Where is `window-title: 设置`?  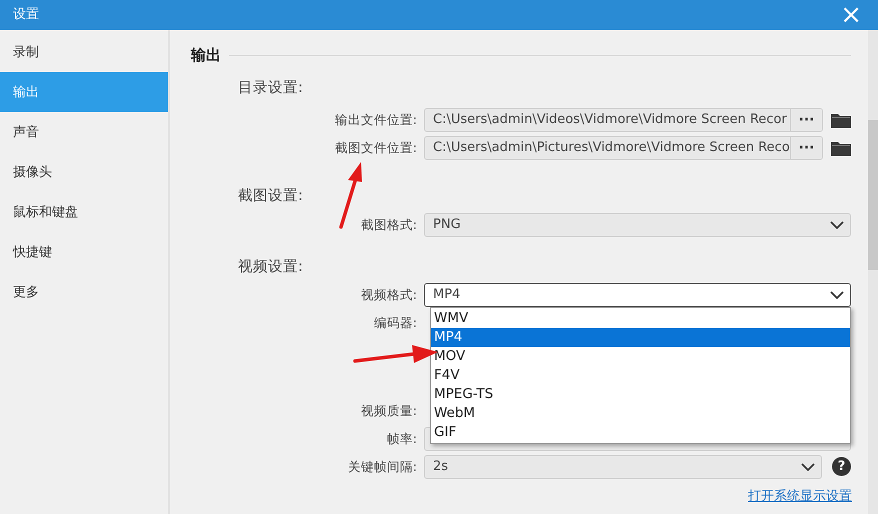
window-title: 设置 is located at coordinates (26, 15).